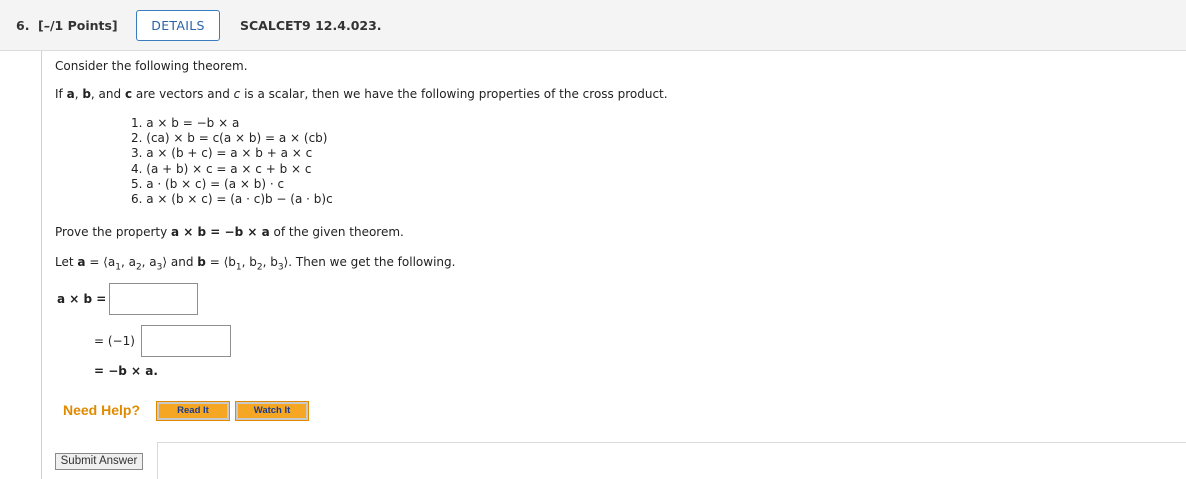  I want to click on property-item: 5. a · (b × c) = (a × b) · c, so click(208, 183).